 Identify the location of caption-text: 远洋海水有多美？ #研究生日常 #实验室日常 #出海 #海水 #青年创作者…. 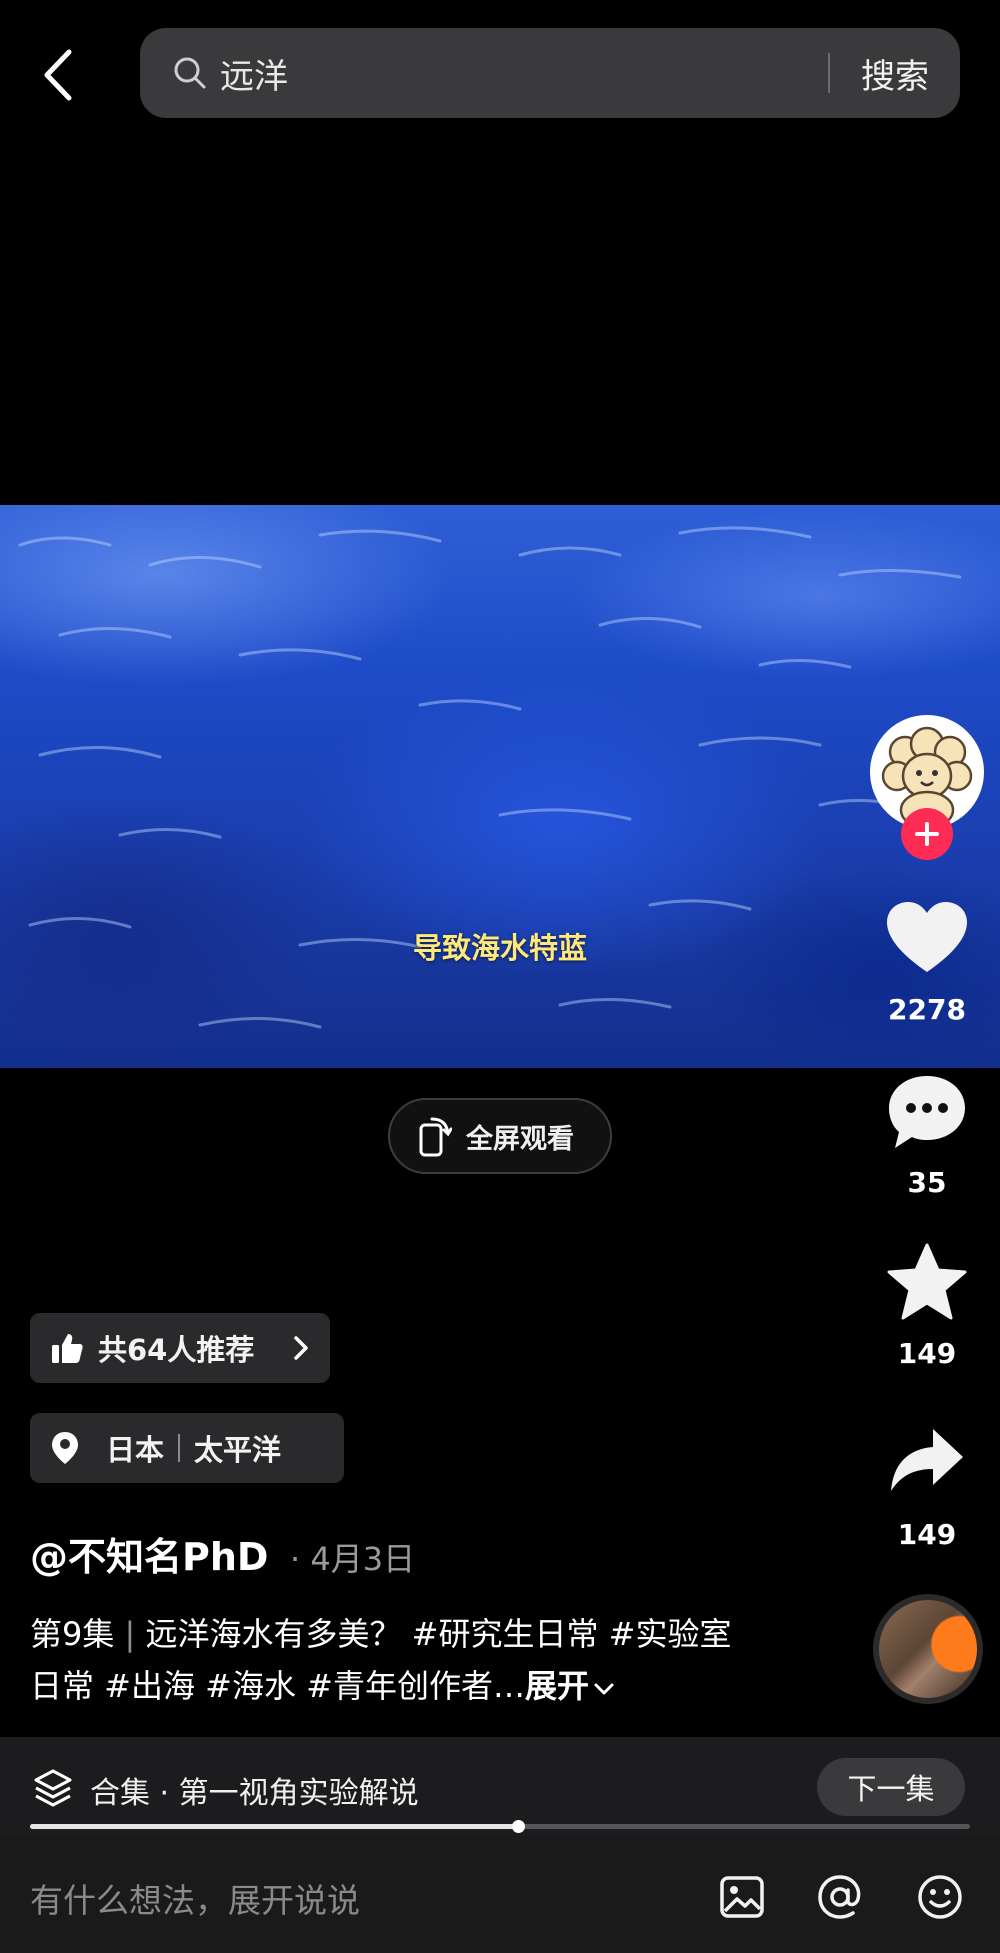
(381, 1660).